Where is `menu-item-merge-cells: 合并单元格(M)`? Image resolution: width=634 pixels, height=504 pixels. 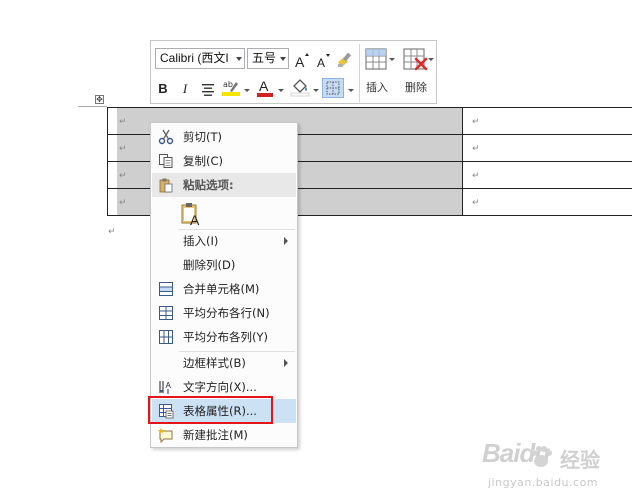 menu-item-merge-cells: 合并单元格(M) is located at coordinates (224, 289).